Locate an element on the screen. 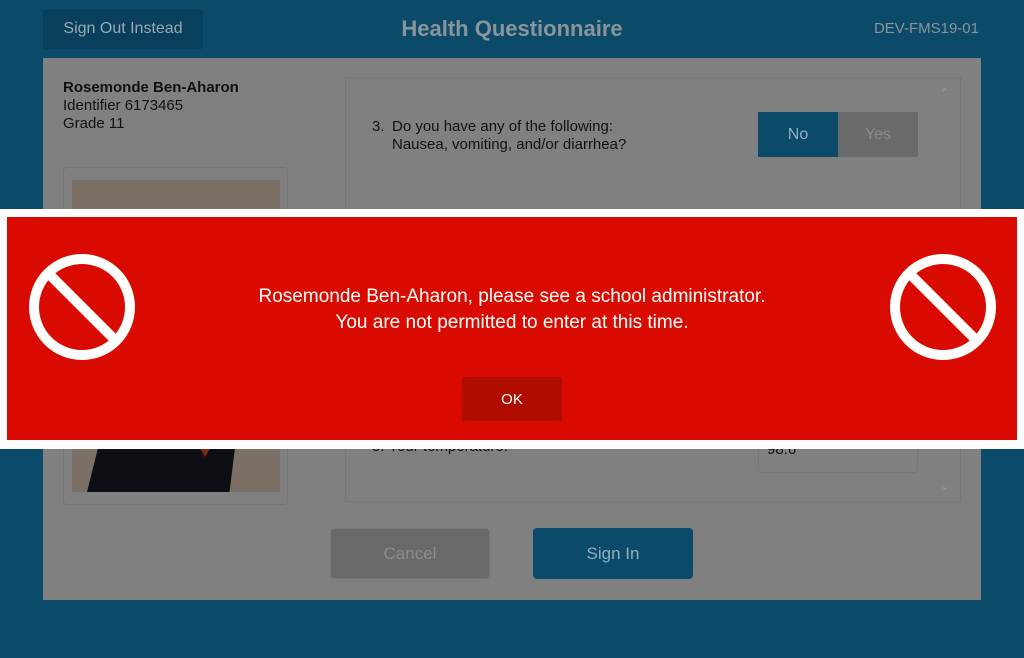  no-option: No is located at coordinates (798, 134).